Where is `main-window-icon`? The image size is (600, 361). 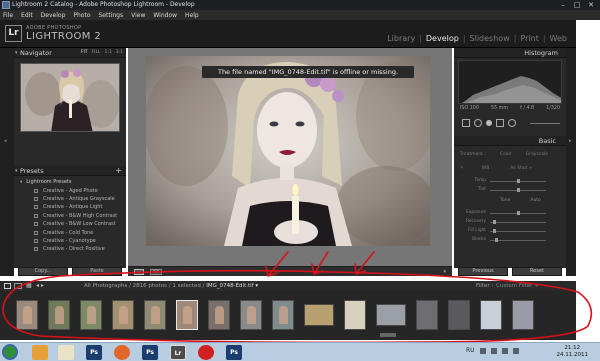 main-window-icon is located at coordinates (7, 286).